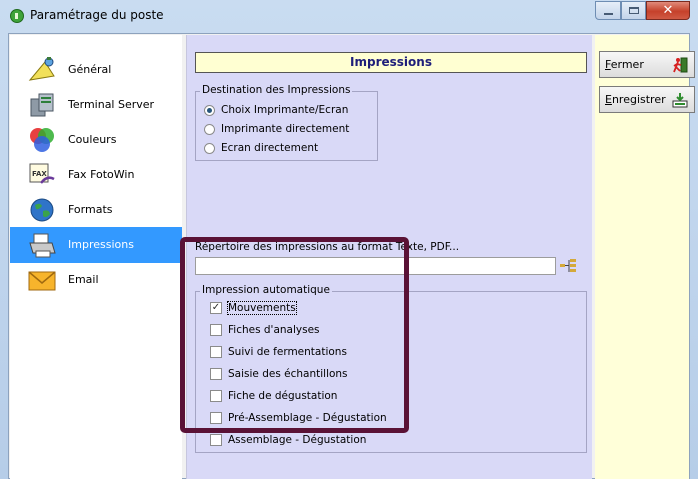  I want to click on save-icon, so click(680, 100).